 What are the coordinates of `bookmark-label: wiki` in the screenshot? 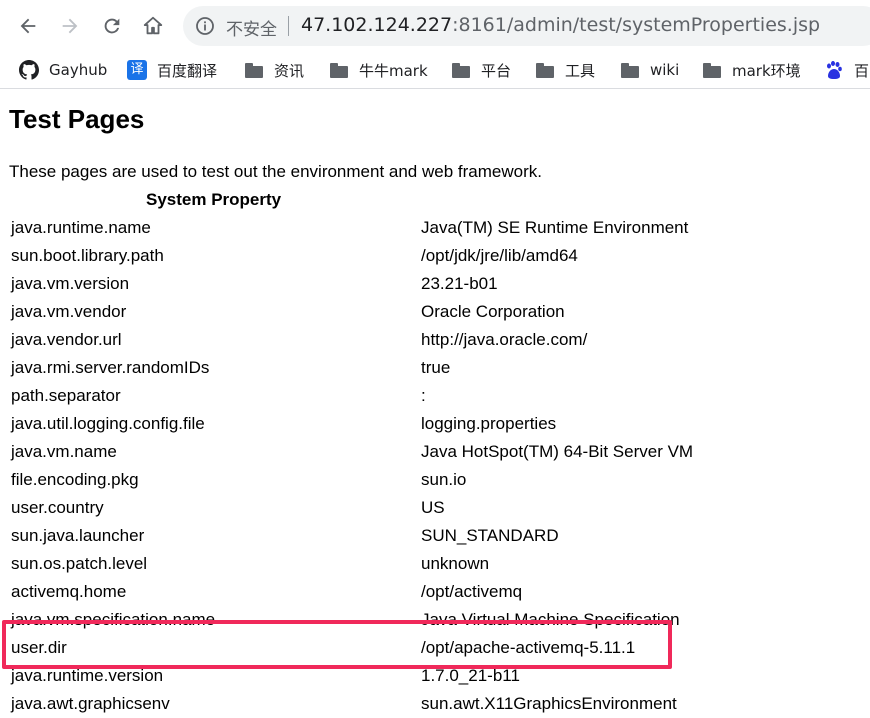 It's located at (665, 70).